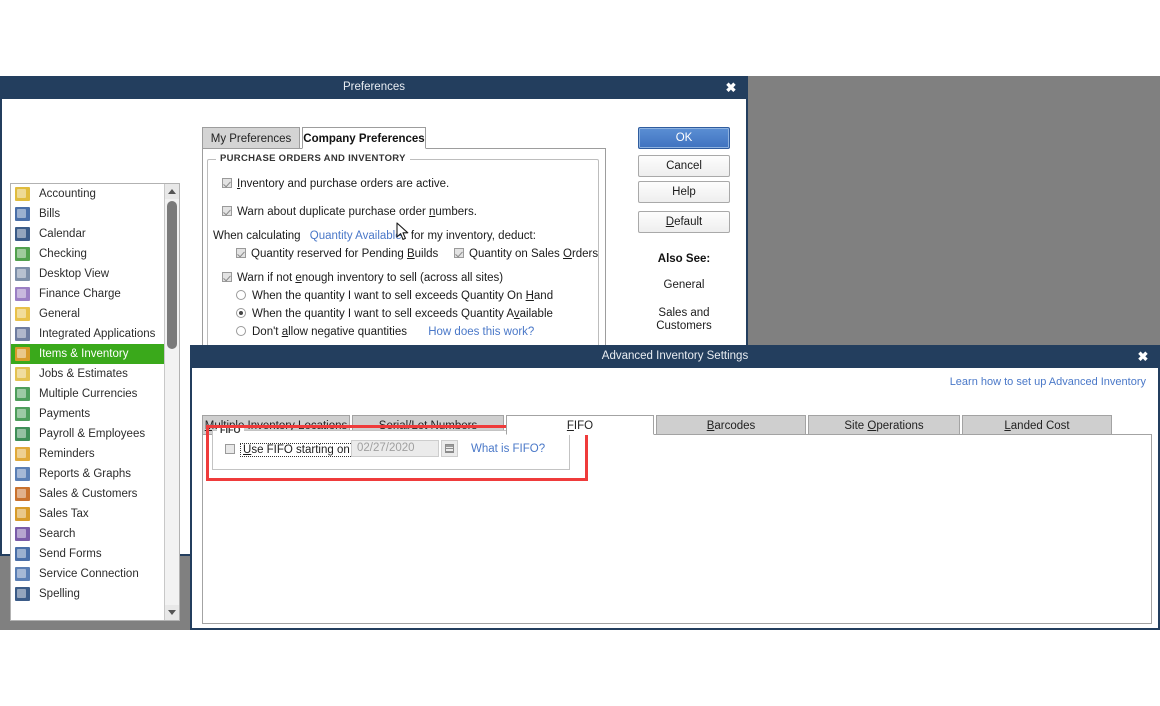 Image resolution: width=1160 pixels, height=706 pixels. Describe the element at coordinates (402, 231) in the screenshot. I see `mouse-pointer-icon` at that location.